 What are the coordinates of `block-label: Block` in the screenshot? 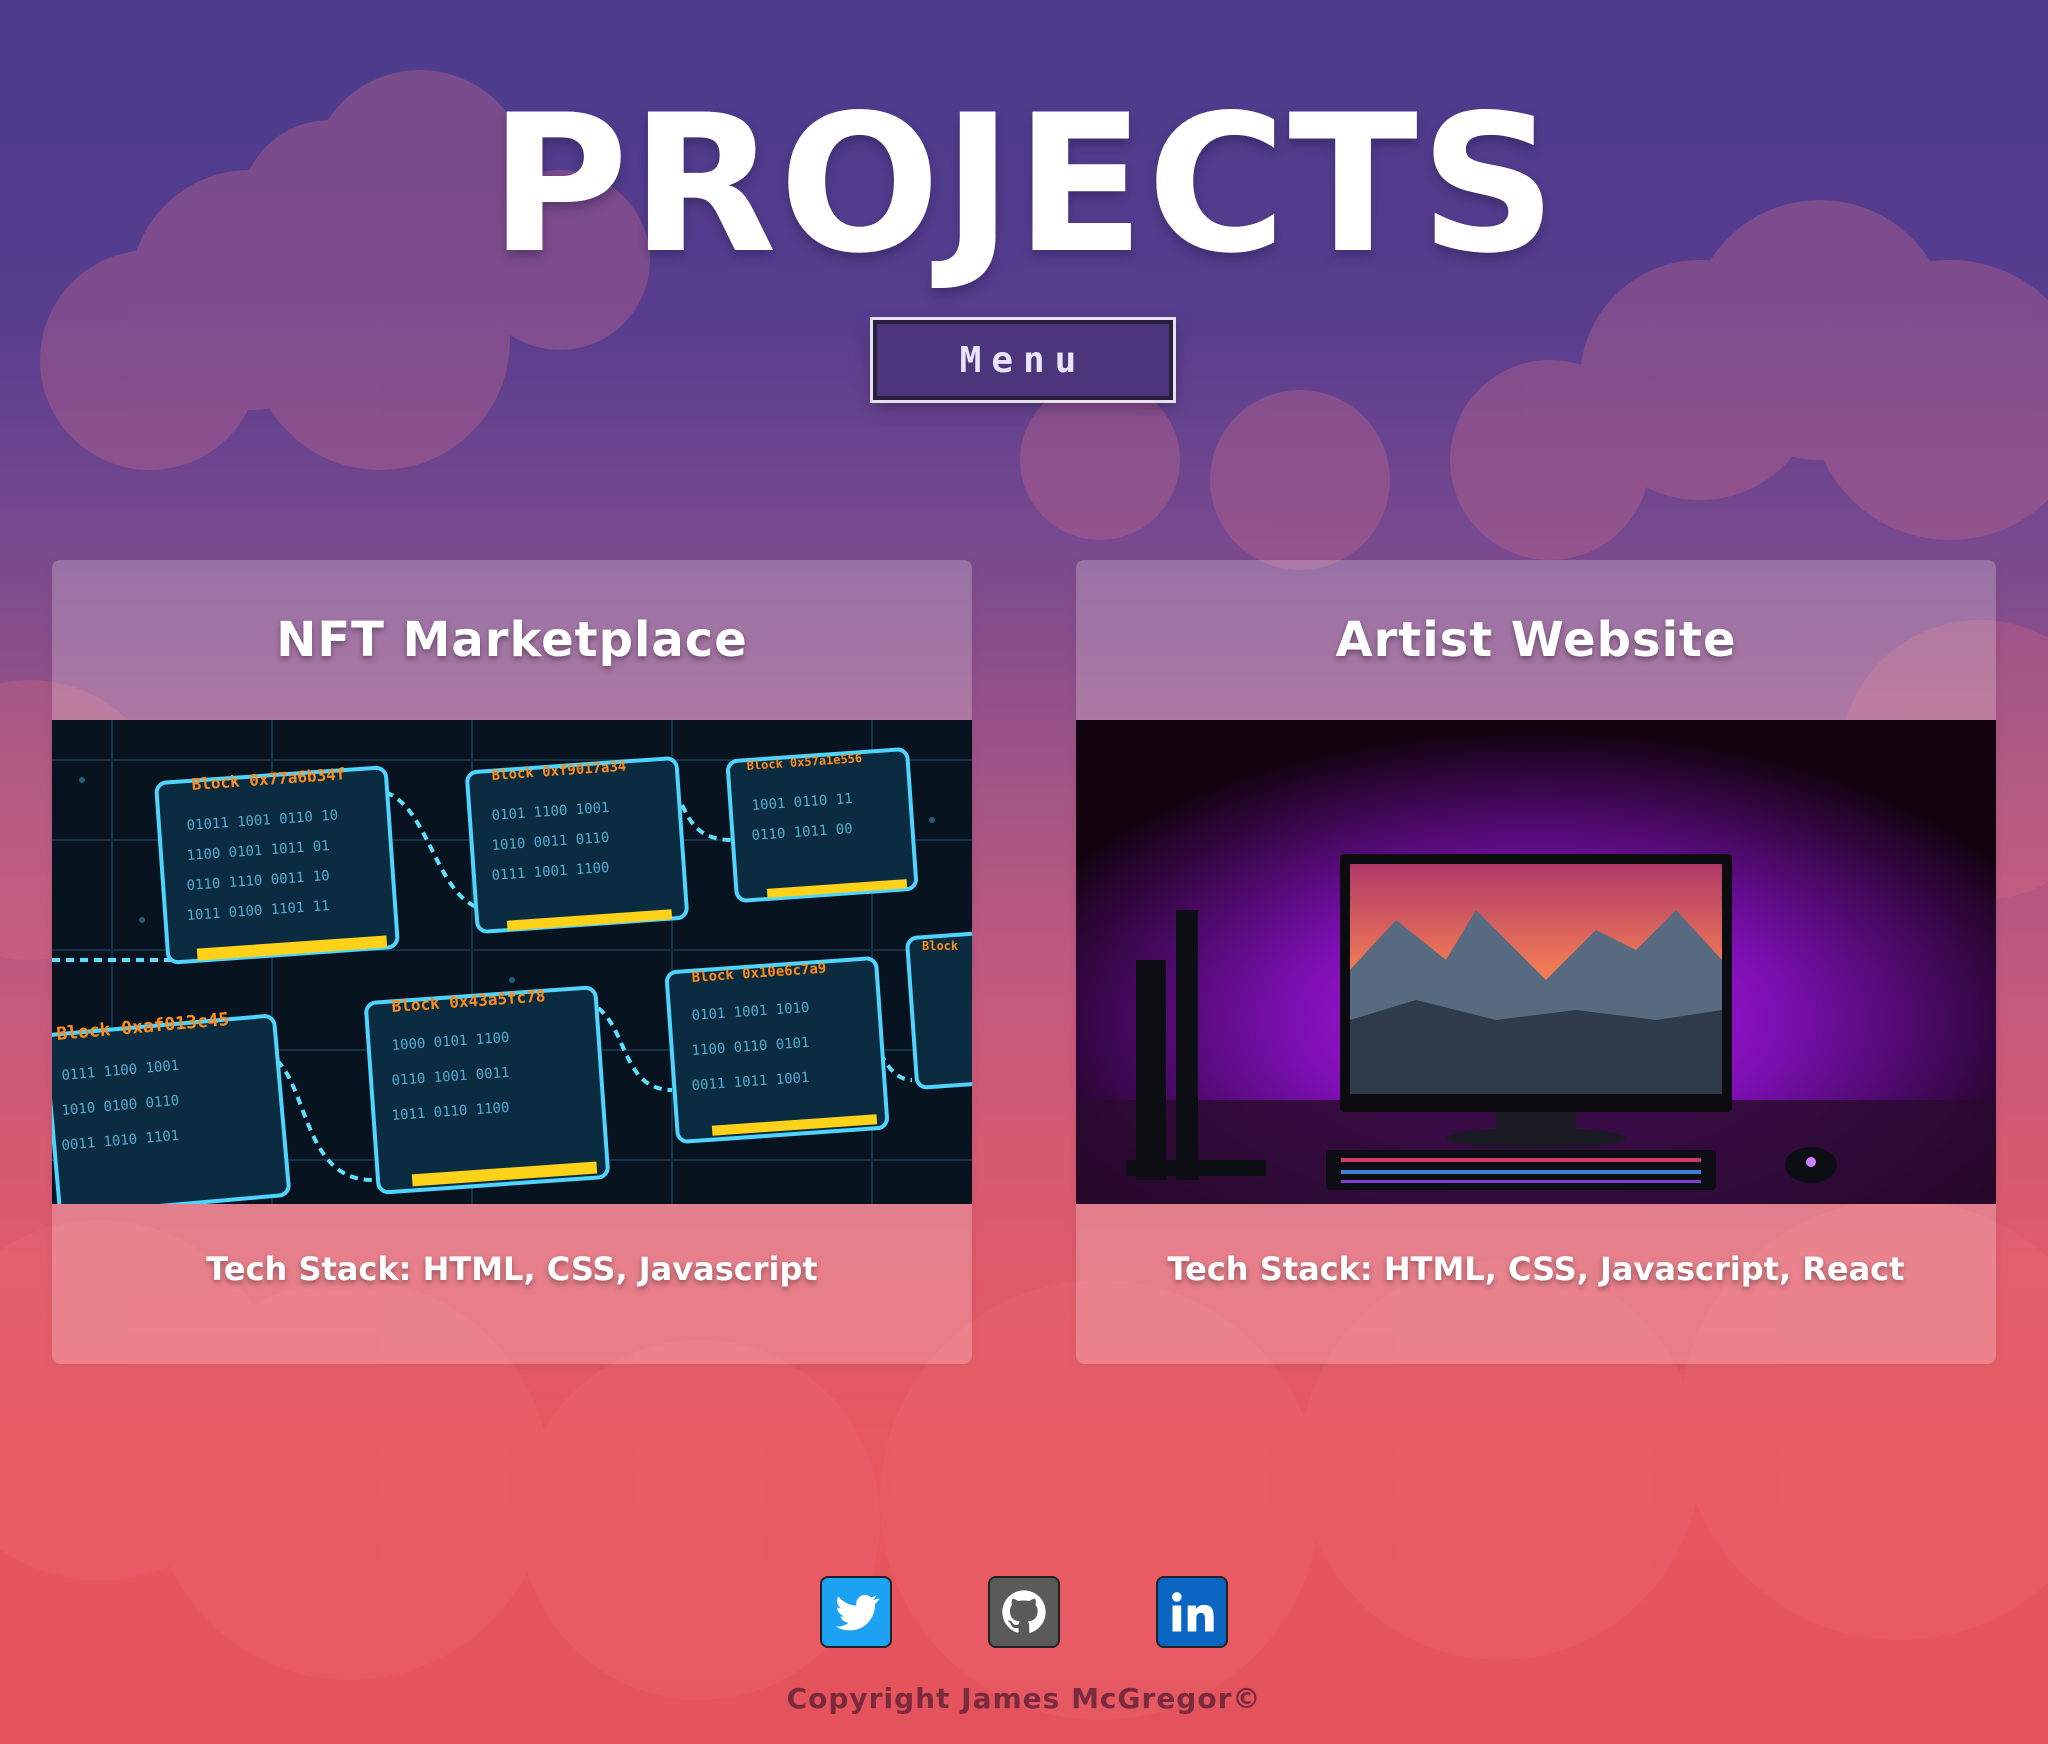 It's located at (940, 946).